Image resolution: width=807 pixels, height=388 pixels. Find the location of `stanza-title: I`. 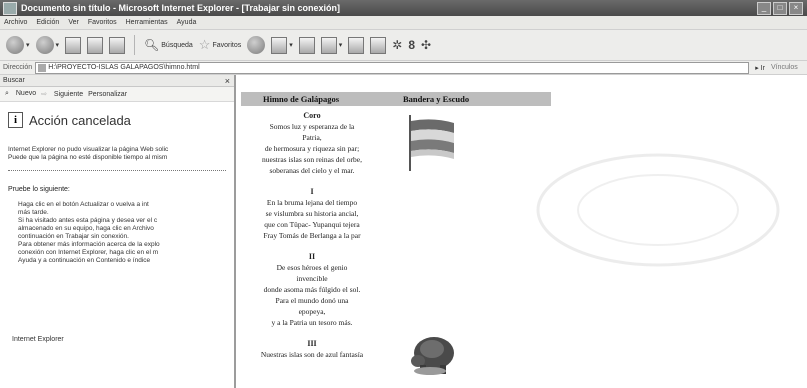

stanza-title: I is located at coordinates (312, 191).